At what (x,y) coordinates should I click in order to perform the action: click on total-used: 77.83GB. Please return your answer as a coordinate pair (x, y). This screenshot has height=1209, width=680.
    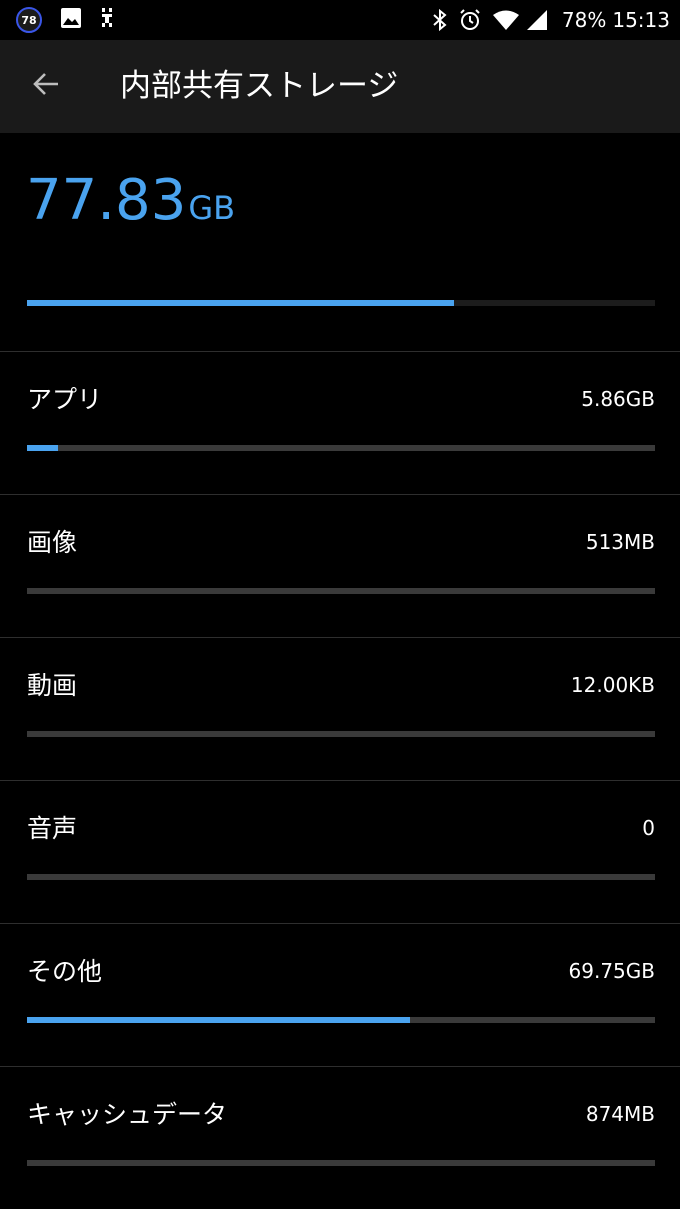
    Looking at the image, I should click on (130, 200).